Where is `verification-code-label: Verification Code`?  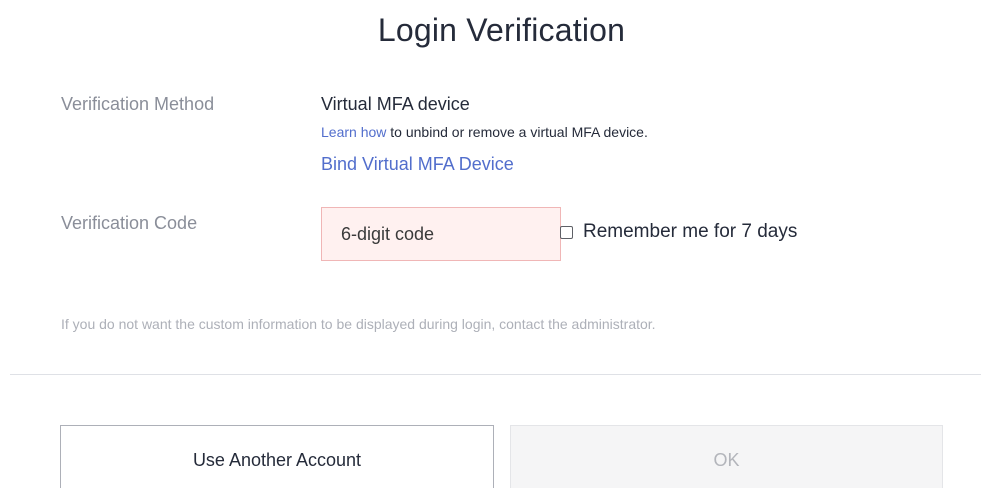
verification-code-label: Verification Code is located at coordinates (129, 223).